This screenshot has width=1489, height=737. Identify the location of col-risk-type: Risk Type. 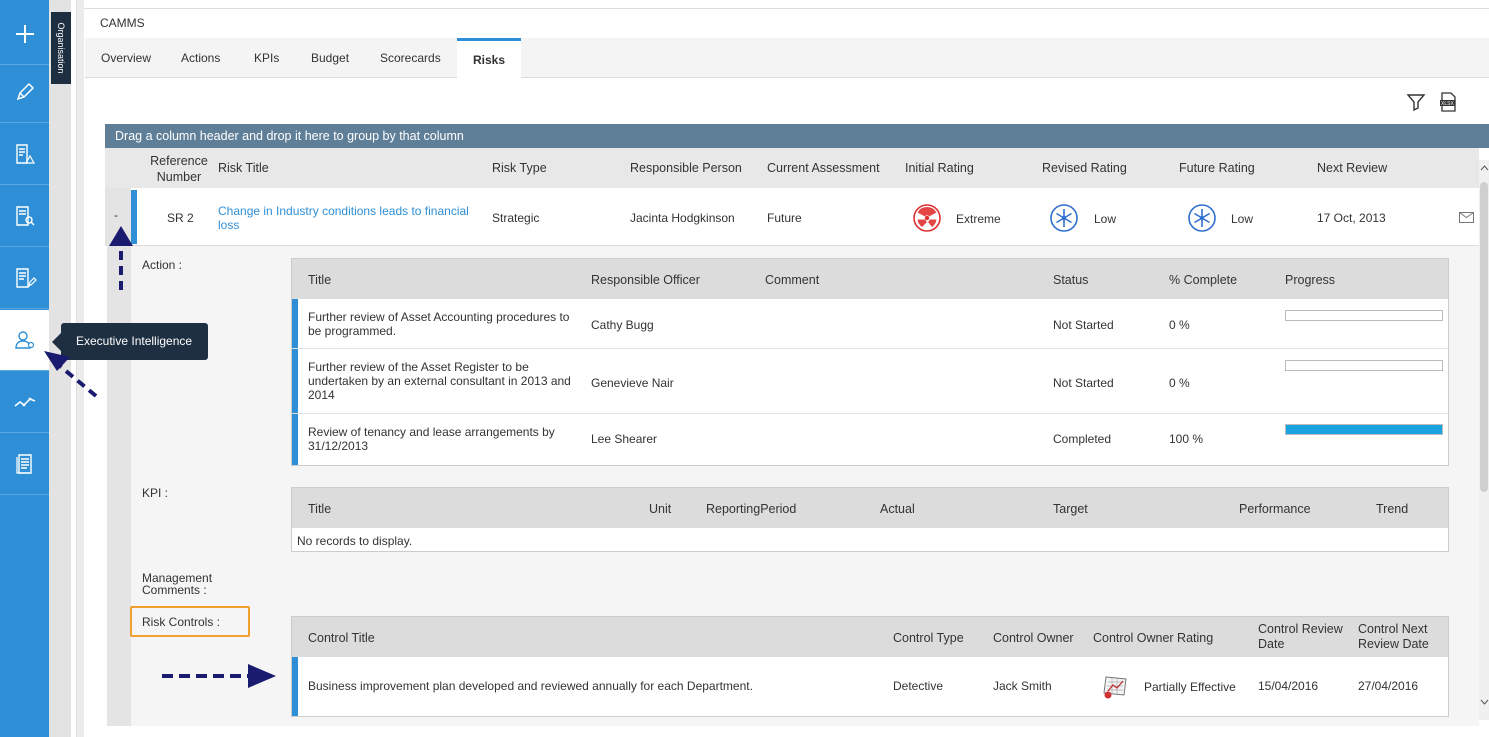
(519, 168).